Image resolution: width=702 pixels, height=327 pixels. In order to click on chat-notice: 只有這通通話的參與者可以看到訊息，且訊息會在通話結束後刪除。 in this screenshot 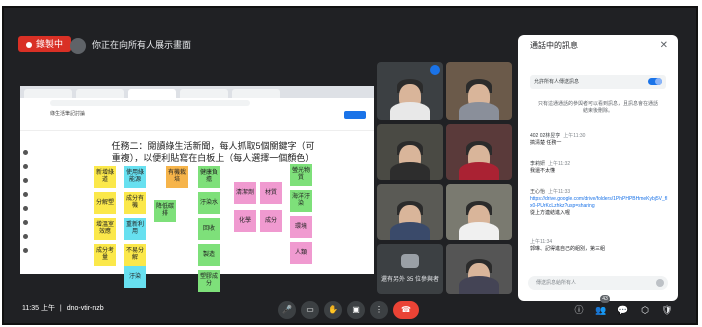, I will do `click(598, 107)`.